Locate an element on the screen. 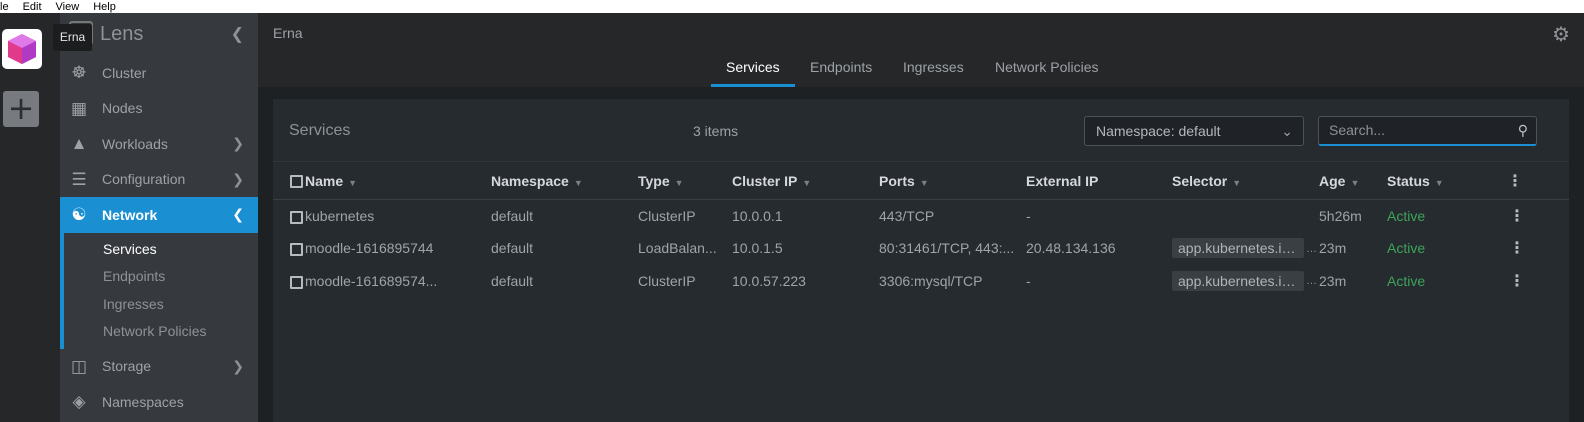  search-input is located at coordinates (1411, 130).